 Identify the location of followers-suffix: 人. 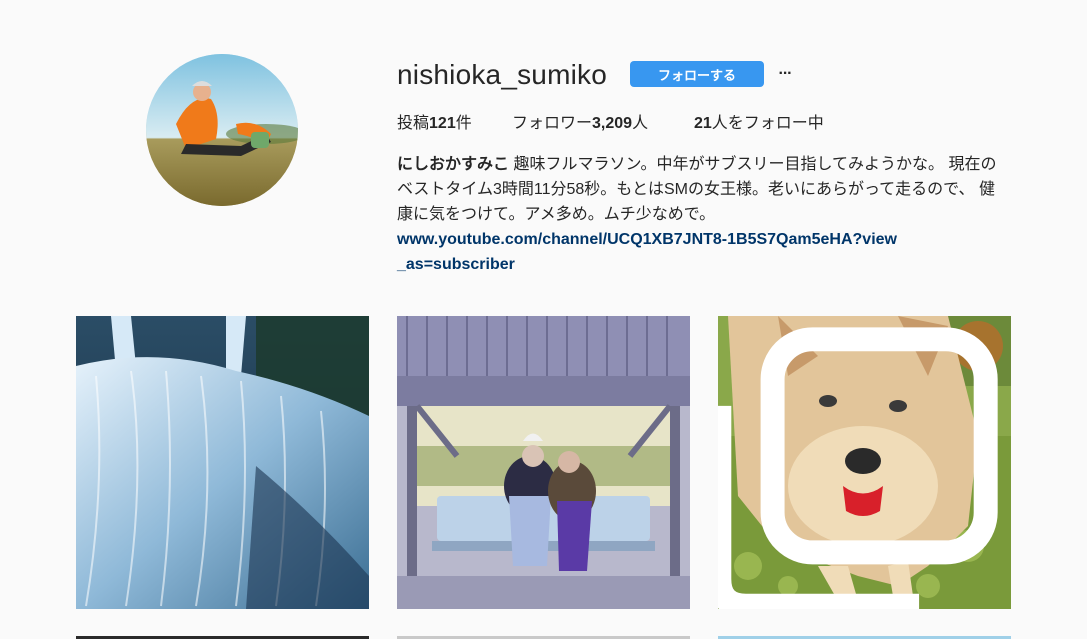
(640, 123).